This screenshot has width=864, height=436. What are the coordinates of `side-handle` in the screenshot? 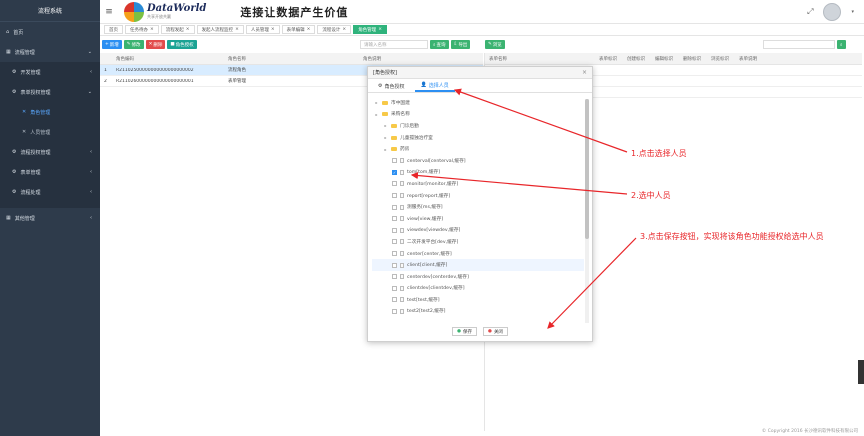 It's located at (861, 372).